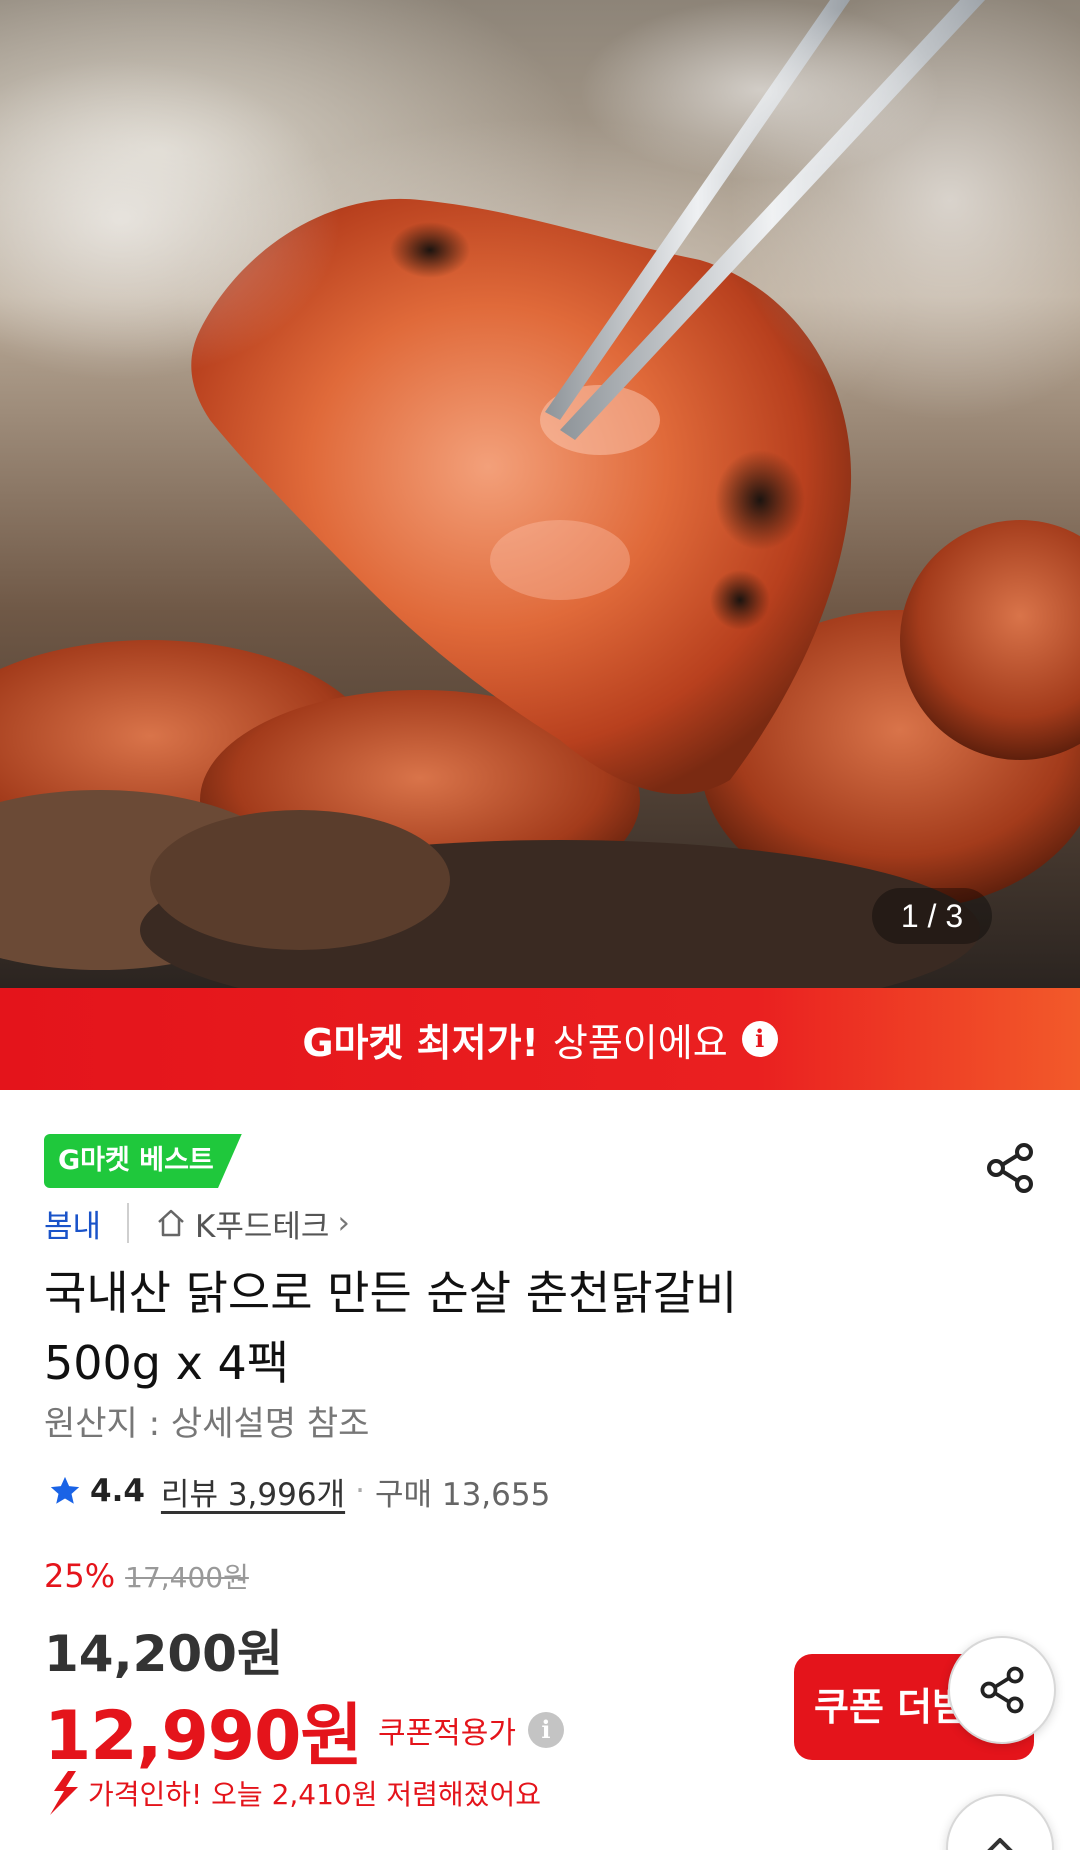  I want to click on review-count-link: 리뷰 3,996개, so click(253, 1491).